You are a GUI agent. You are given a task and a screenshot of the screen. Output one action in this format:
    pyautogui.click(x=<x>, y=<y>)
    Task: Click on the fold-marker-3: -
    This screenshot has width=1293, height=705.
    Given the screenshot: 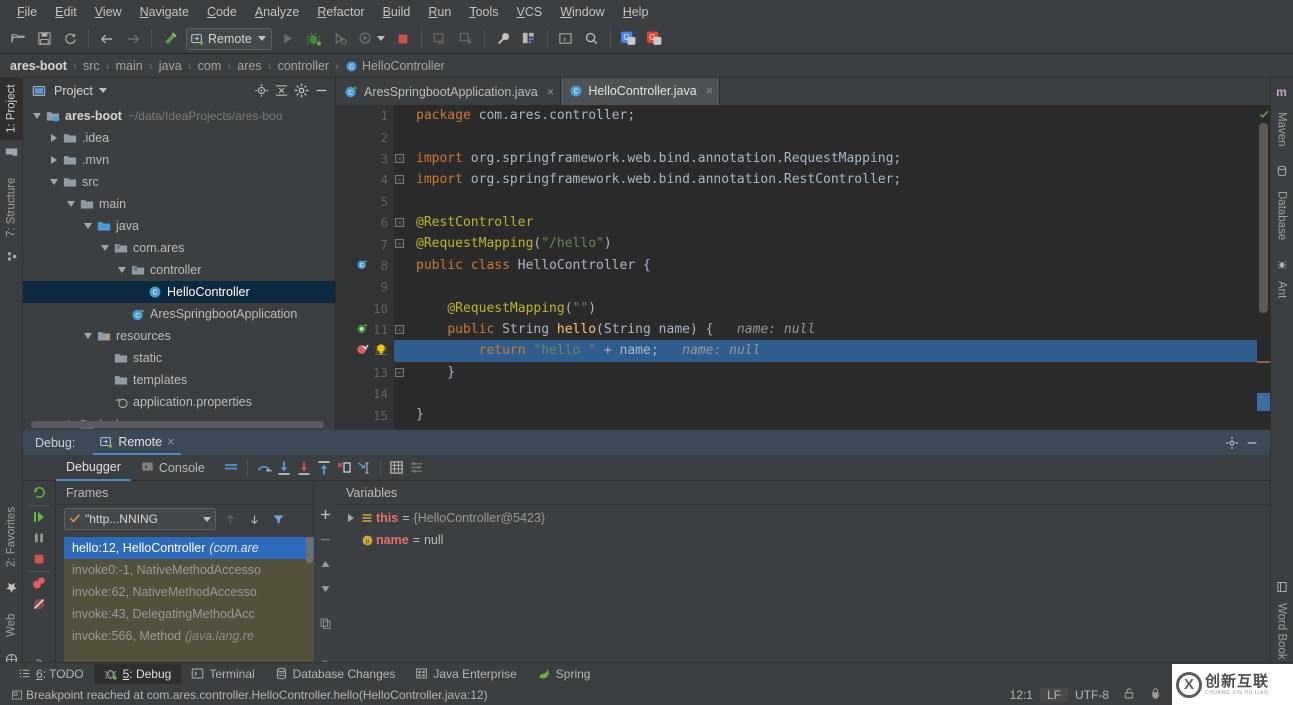 What is the action you would take?
    pyautogui.click(x=399, y=158)
    